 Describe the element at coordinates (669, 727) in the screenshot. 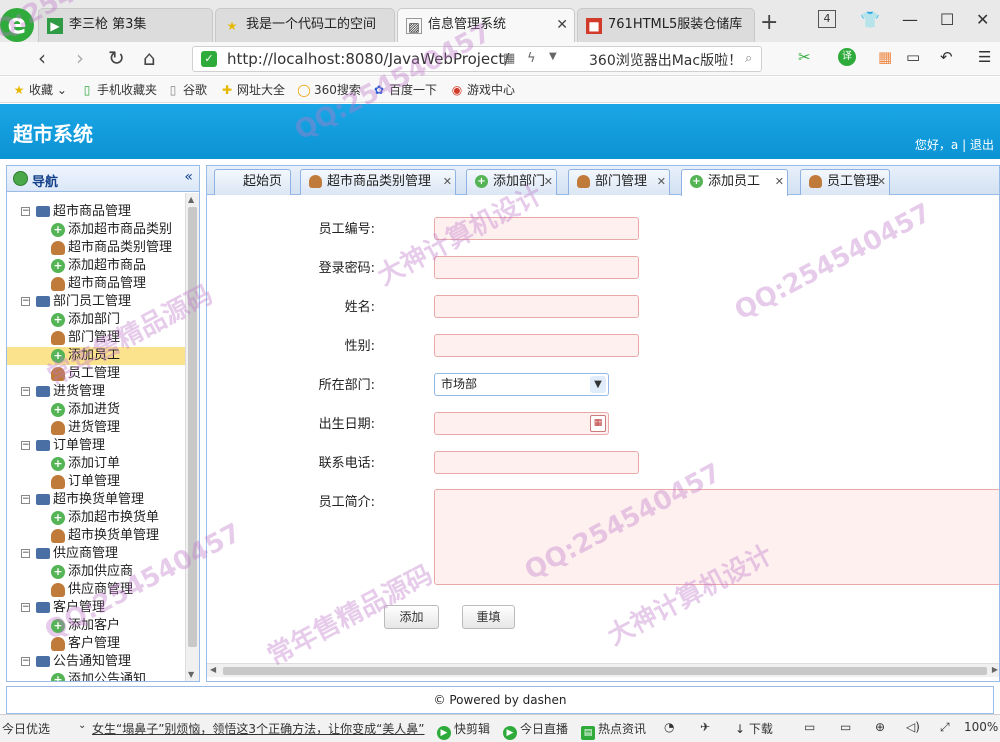

I see `speed-icon: ◔` at that location.